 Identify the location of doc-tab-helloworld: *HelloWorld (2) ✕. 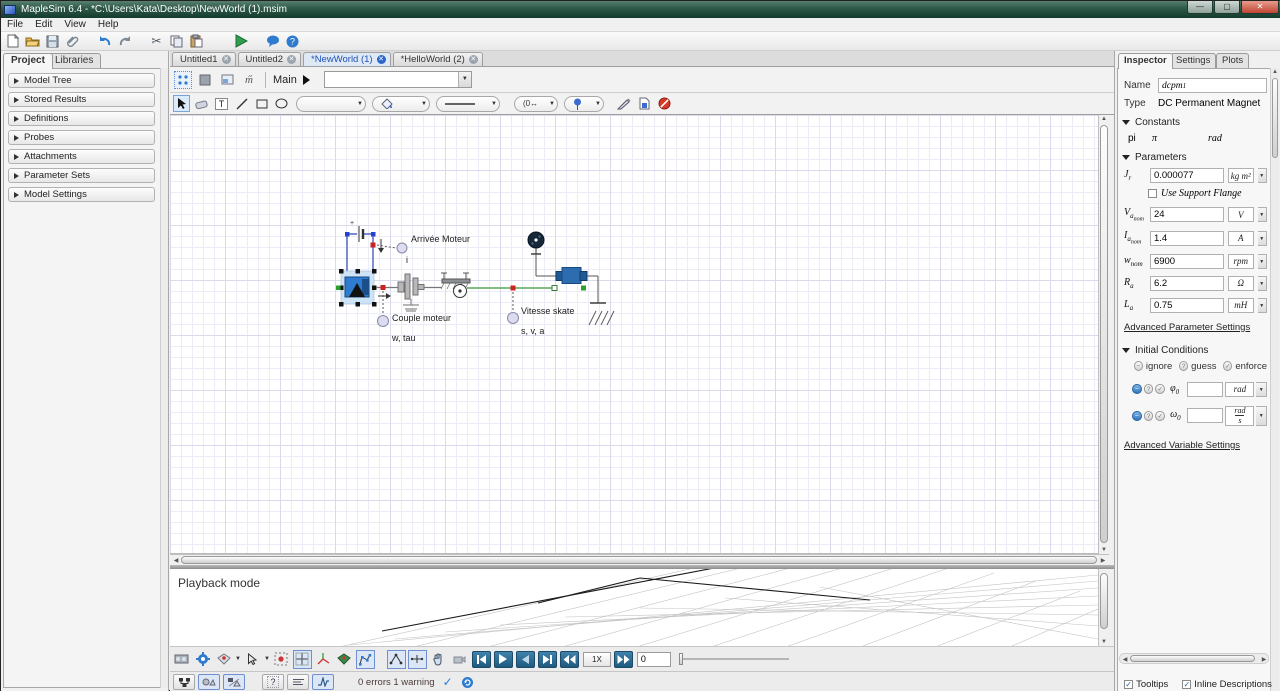
(437, 59).